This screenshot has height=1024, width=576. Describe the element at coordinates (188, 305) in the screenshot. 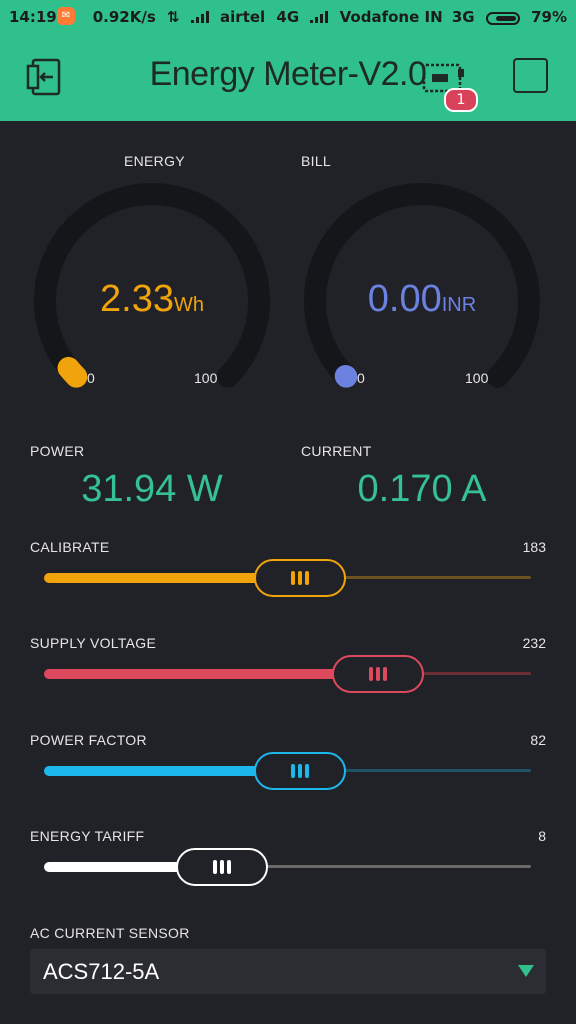

I see `energy-unit: Wh` at that location.